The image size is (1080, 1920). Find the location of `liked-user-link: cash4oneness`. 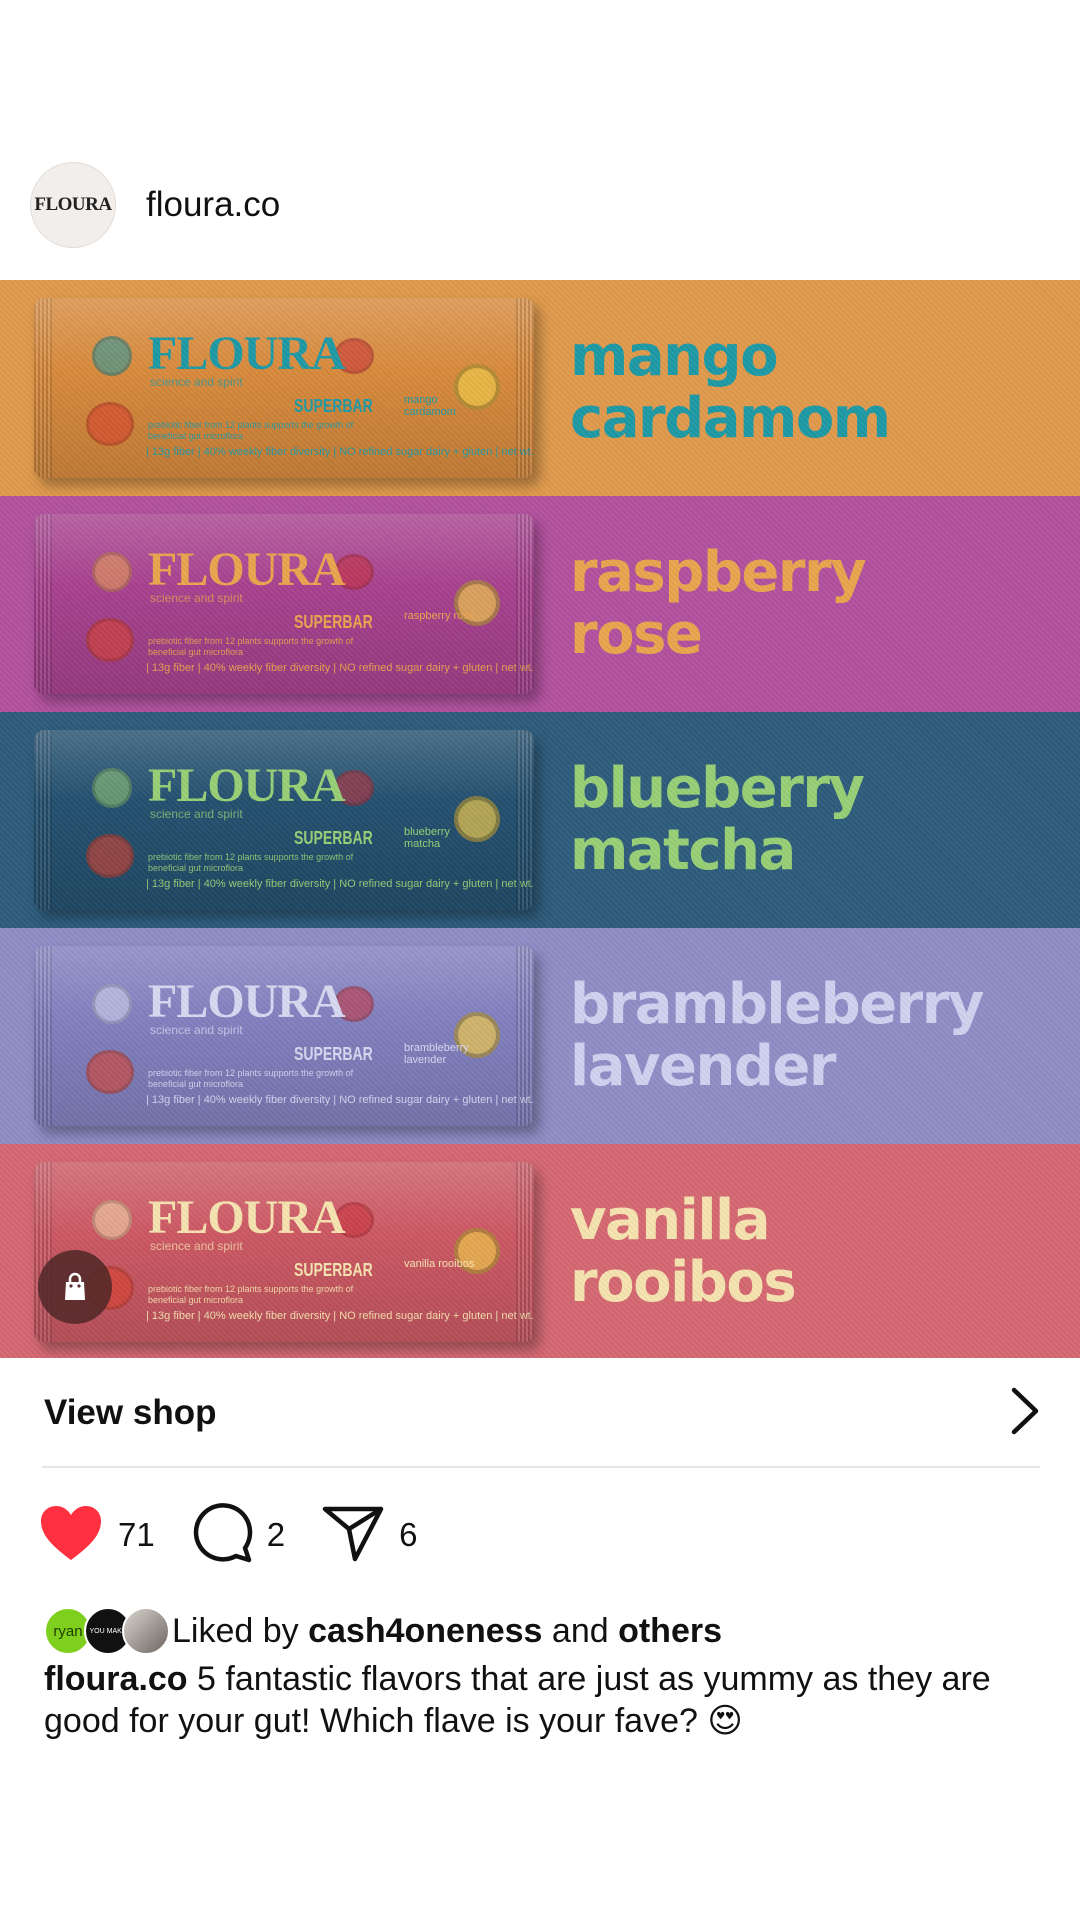

liked-user-link: cash4oneness is located at coordinates (425, 1631).